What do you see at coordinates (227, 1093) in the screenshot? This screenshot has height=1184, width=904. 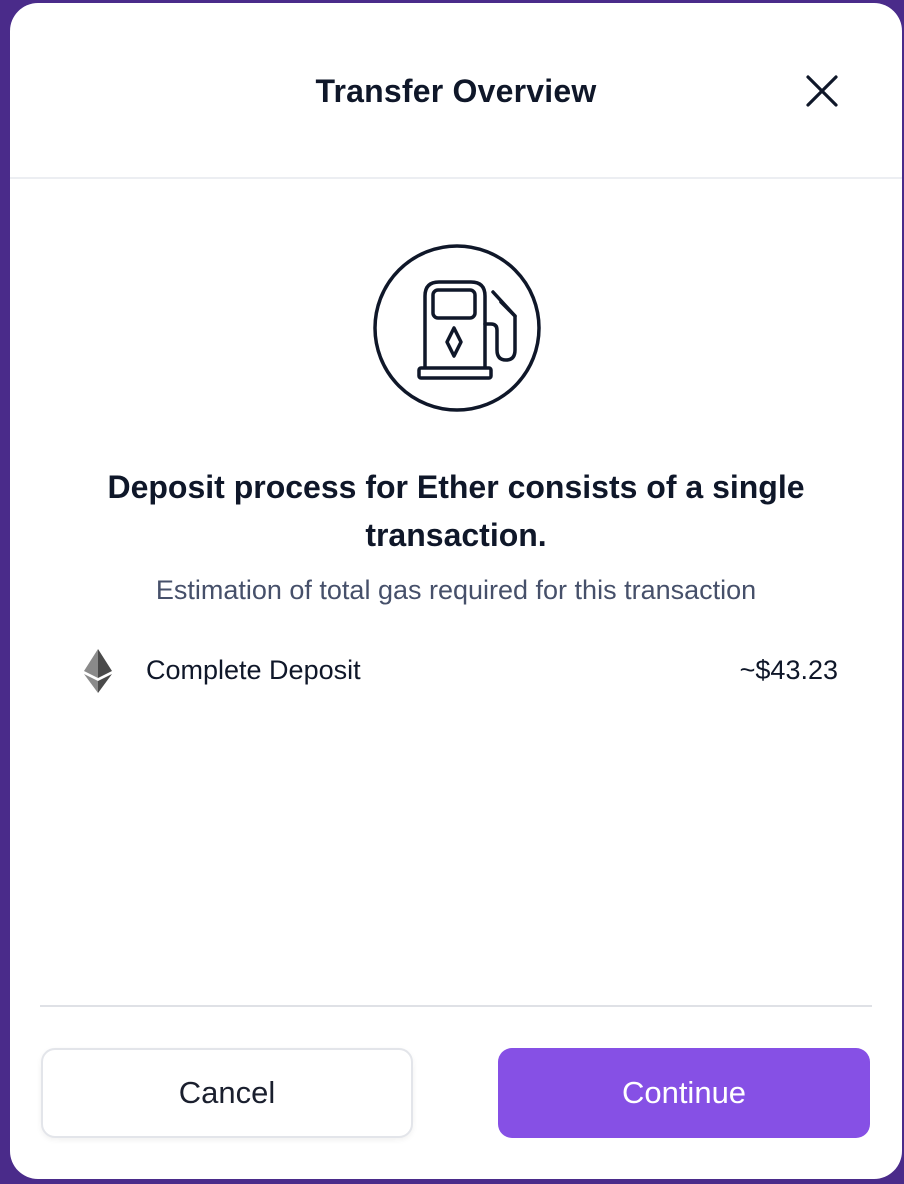 I see `cancel-button: Cancel` at bounding box center [227, 1093].